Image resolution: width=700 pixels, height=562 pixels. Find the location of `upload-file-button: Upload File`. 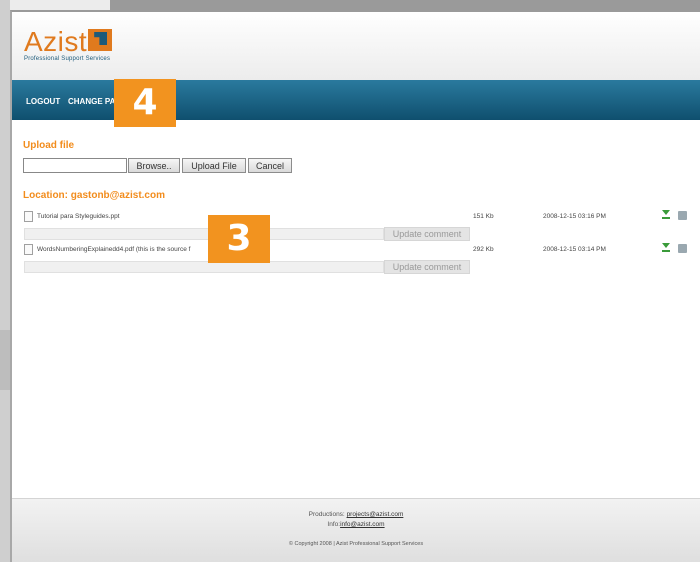

upload-file-button: Upload File is located at coordinates (214, 165).